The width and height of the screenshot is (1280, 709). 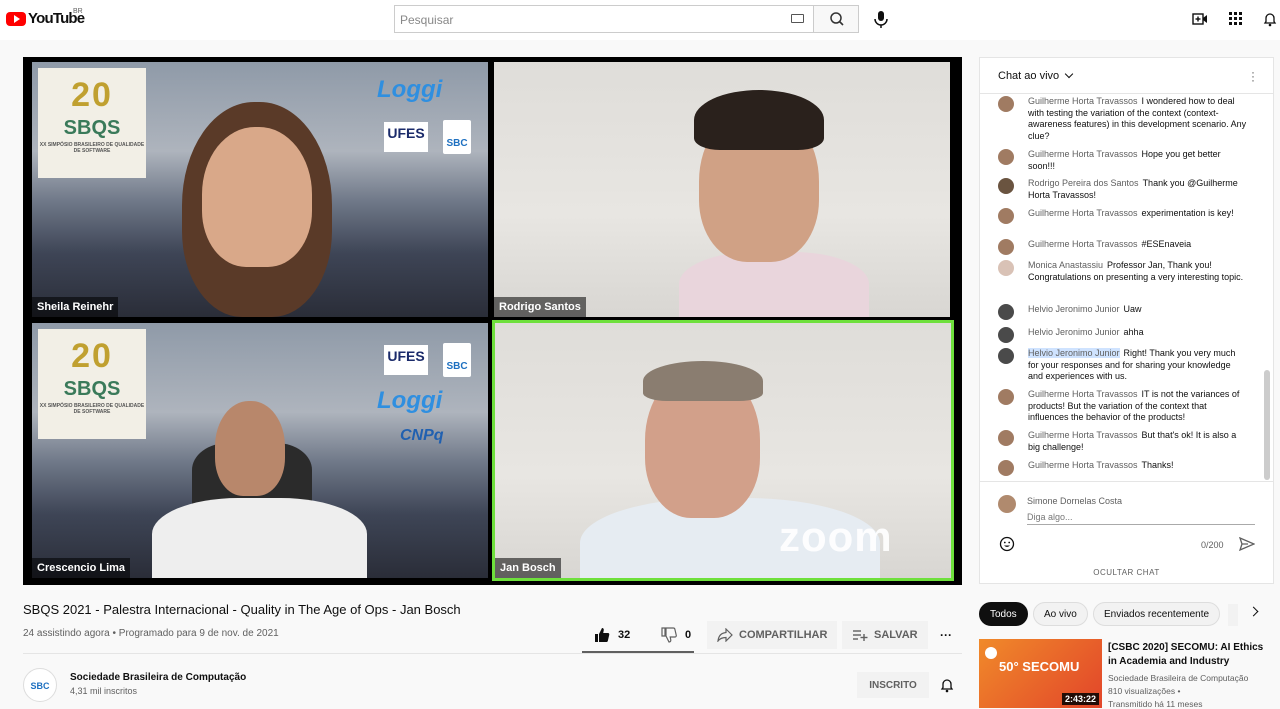 What do you see at coordinates (1178, 678) in the screenshot?
I see `recommended-channel: Sociedade Brasileira de Computação` at bounding box center [1178, 678].